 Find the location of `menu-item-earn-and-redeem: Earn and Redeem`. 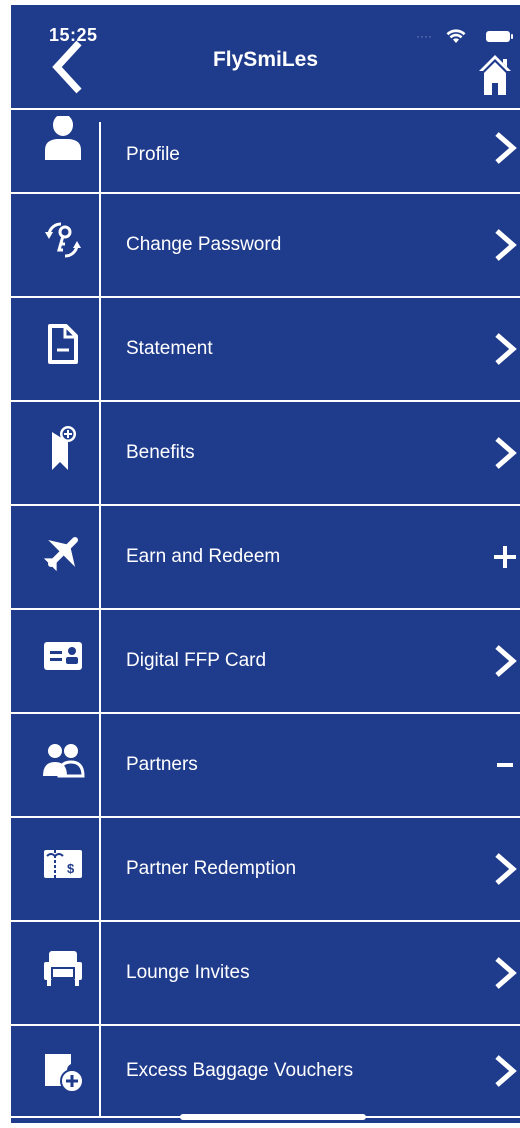

menu-item-earn-and-redeem: Earn and Redeem is located at coordinates (265, 558).